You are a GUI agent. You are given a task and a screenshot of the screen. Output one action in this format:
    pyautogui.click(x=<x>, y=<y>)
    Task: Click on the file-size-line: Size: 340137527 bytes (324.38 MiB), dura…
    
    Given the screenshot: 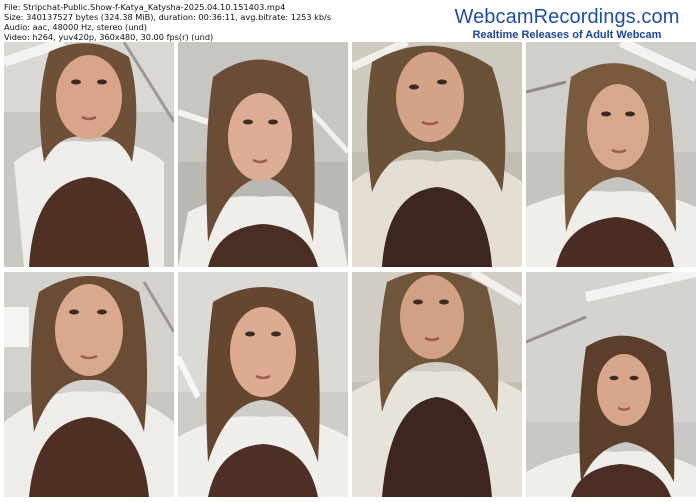 What is the action you would take?
    pyautogui.click(x=168, y=17)
    